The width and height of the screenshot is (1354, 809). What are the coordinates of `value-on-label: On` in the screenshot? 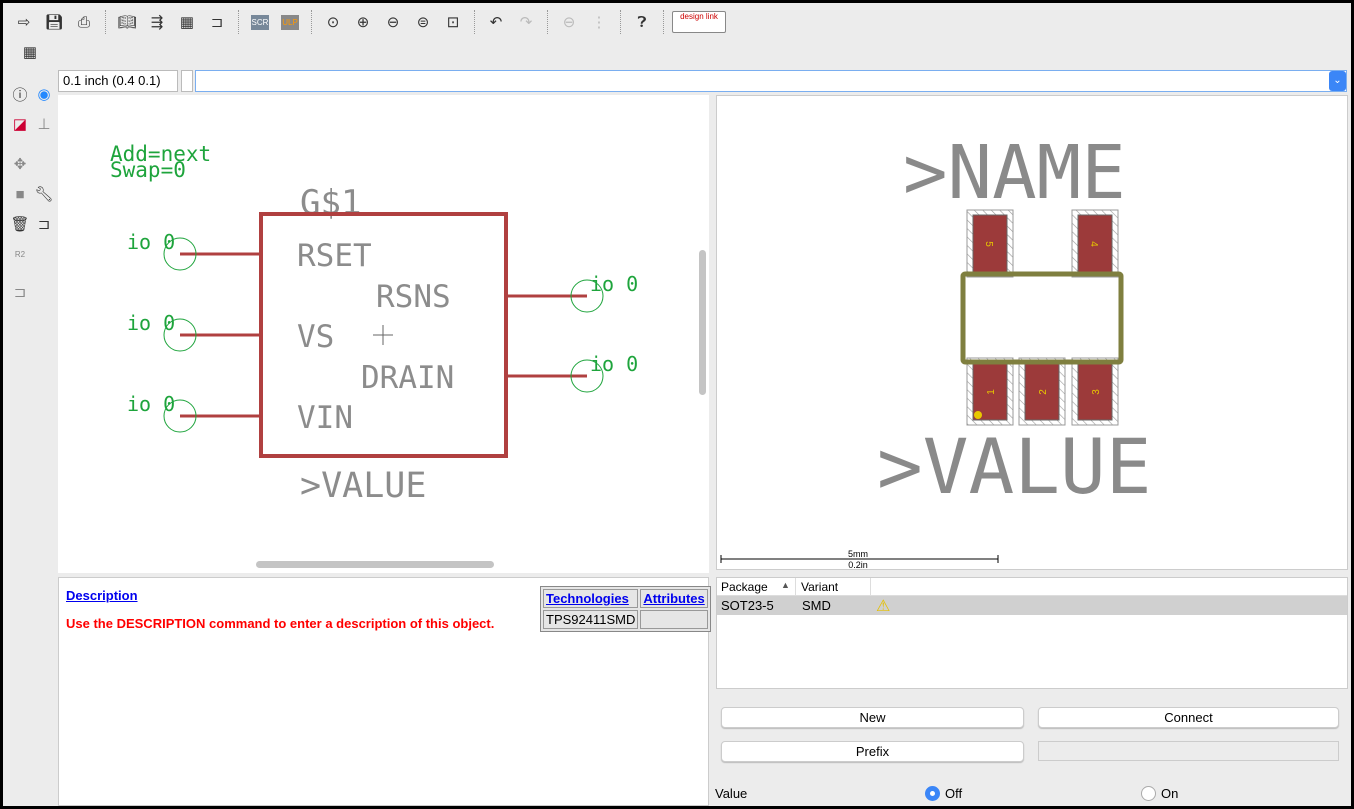 It's located at (1170, 793).